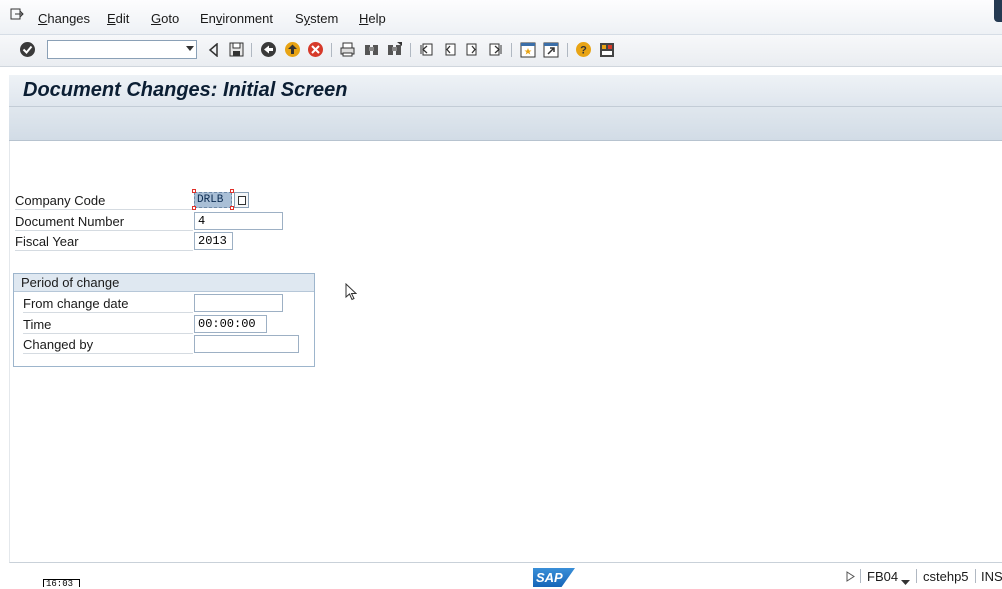 The width and height of the screenshot is (1002, 589). What do you see at coordinates (394, 49) in the screenshot?
I see `find-next-icon` at bounding box center [394, 49].